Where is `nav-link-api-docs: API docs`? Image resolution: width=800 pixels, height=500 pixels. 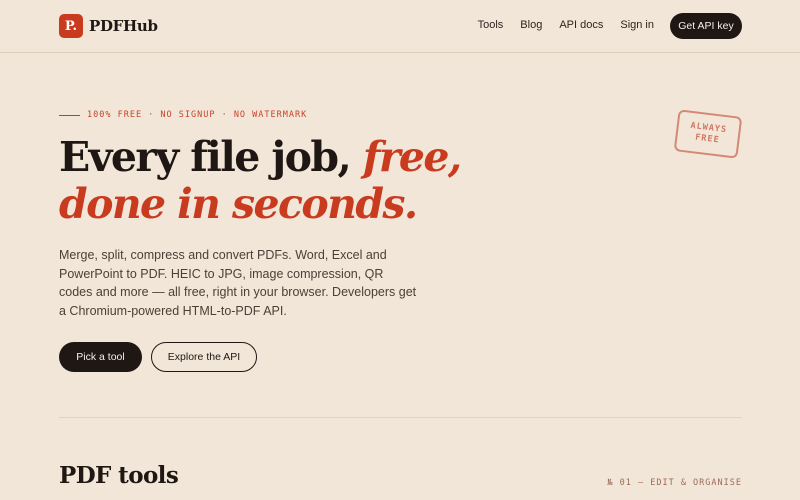 nav-link-api-docs: API docs is located at coordinates (581, 25).